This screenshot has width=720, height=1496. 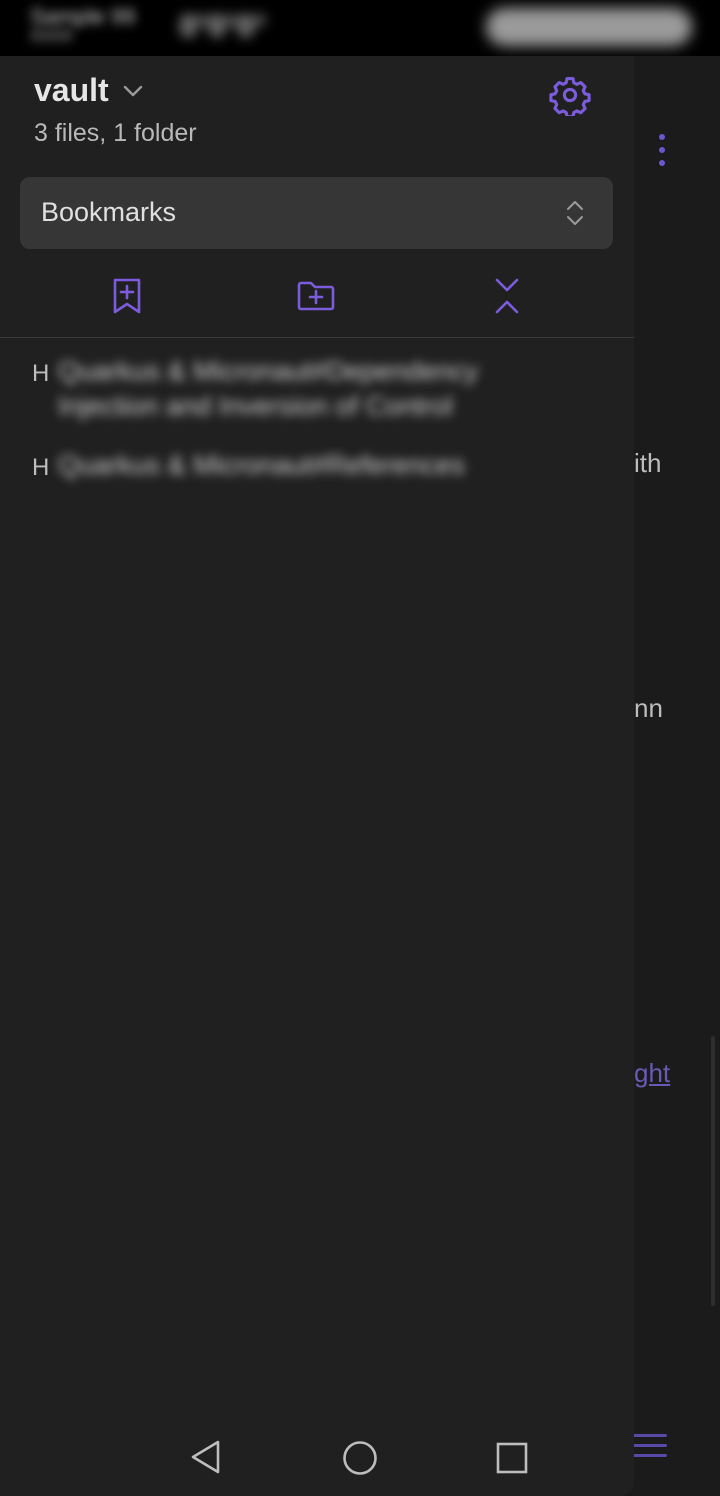 I want to click on bookmark-plus-icon, so click(x=127, y=296).